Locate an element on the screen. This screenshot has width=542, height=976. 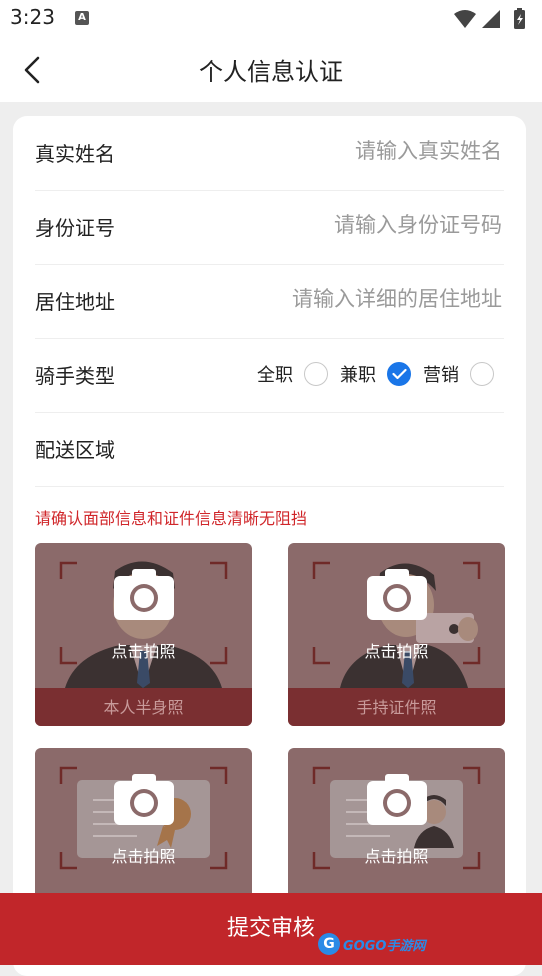
address-row: 居住地址 is located at coordinates (269, 301).